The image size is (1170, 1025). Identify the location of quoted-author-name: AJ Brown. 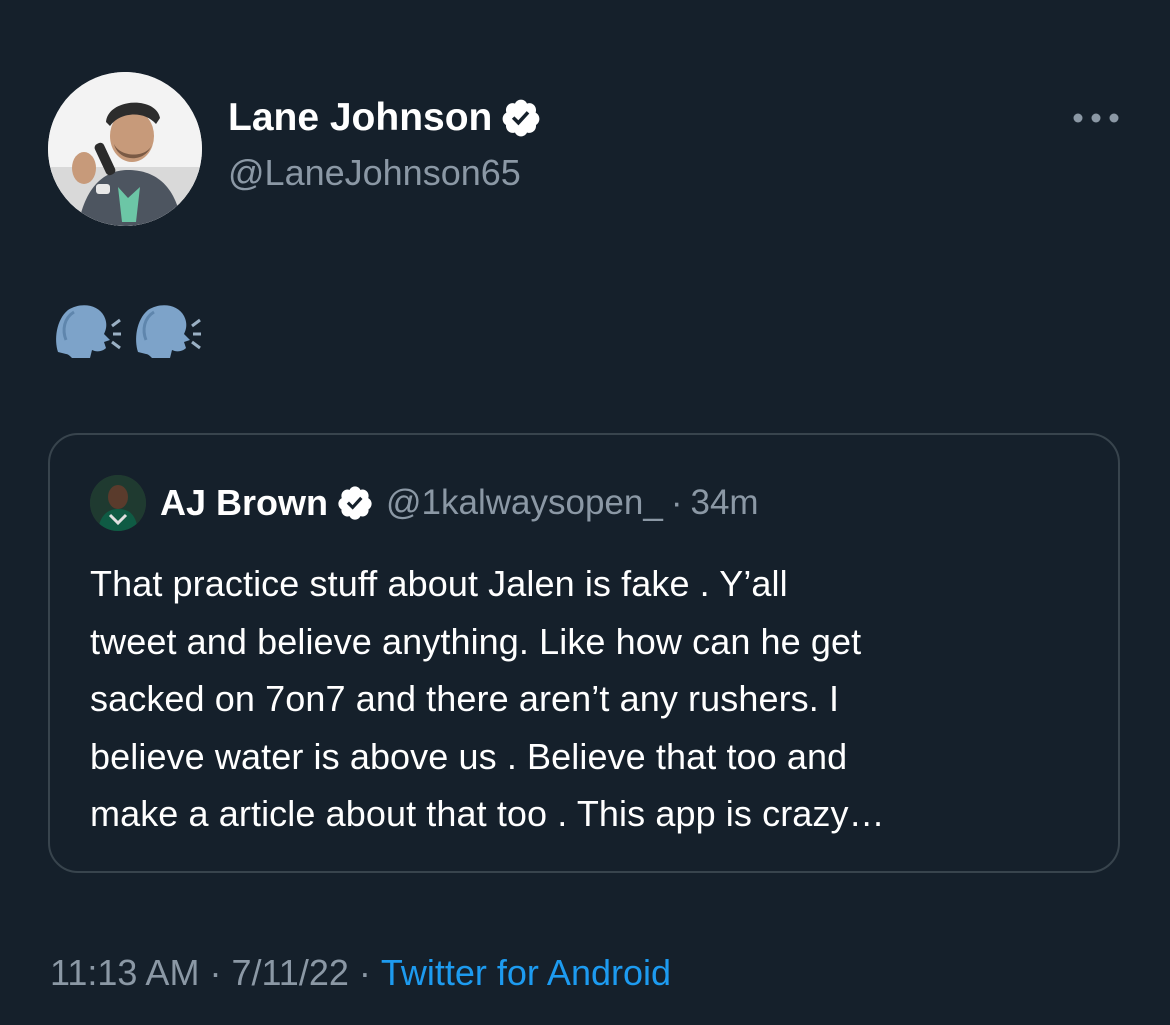
(244, 503).